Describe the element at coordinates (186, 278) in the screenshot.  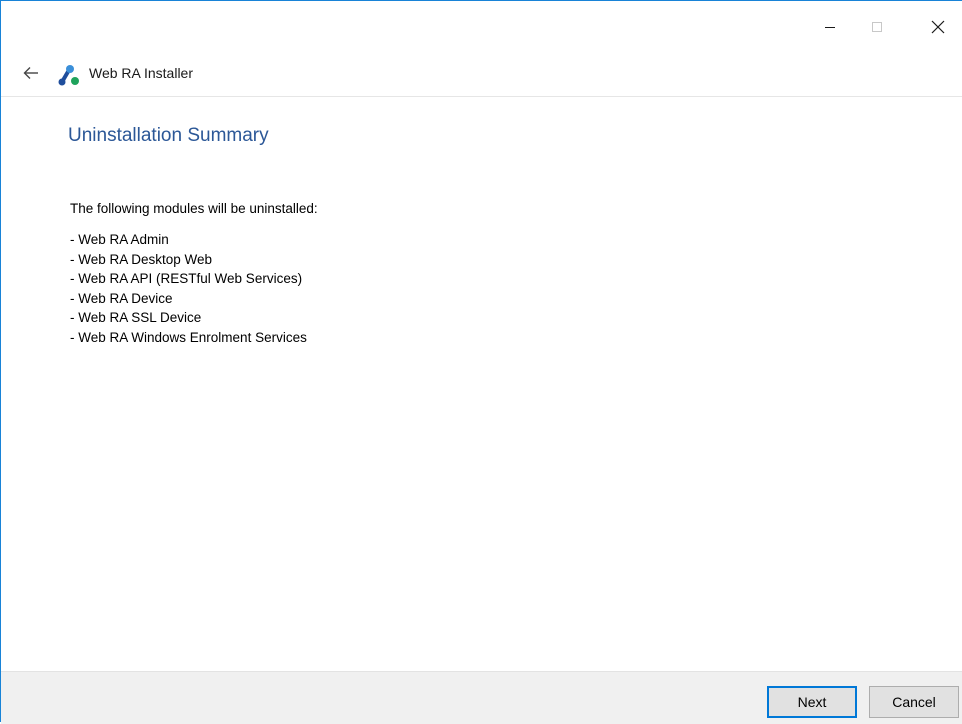
I see `list-item: - Web RA API (RESTful Web Services)` at that location.